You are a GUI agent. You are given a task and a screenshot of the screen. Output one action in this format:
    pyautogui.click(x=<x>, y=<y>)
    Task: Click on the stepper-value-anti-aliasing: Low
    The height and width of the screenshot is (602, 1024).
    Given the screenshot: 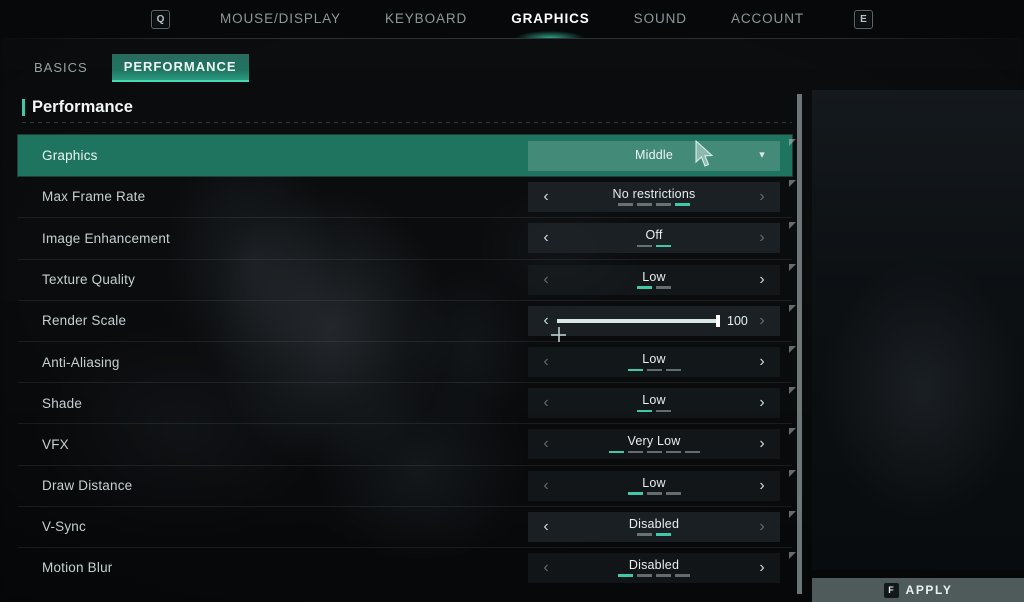 What is the action you would take?
    pyautogui.click(x=654, y=359)
    